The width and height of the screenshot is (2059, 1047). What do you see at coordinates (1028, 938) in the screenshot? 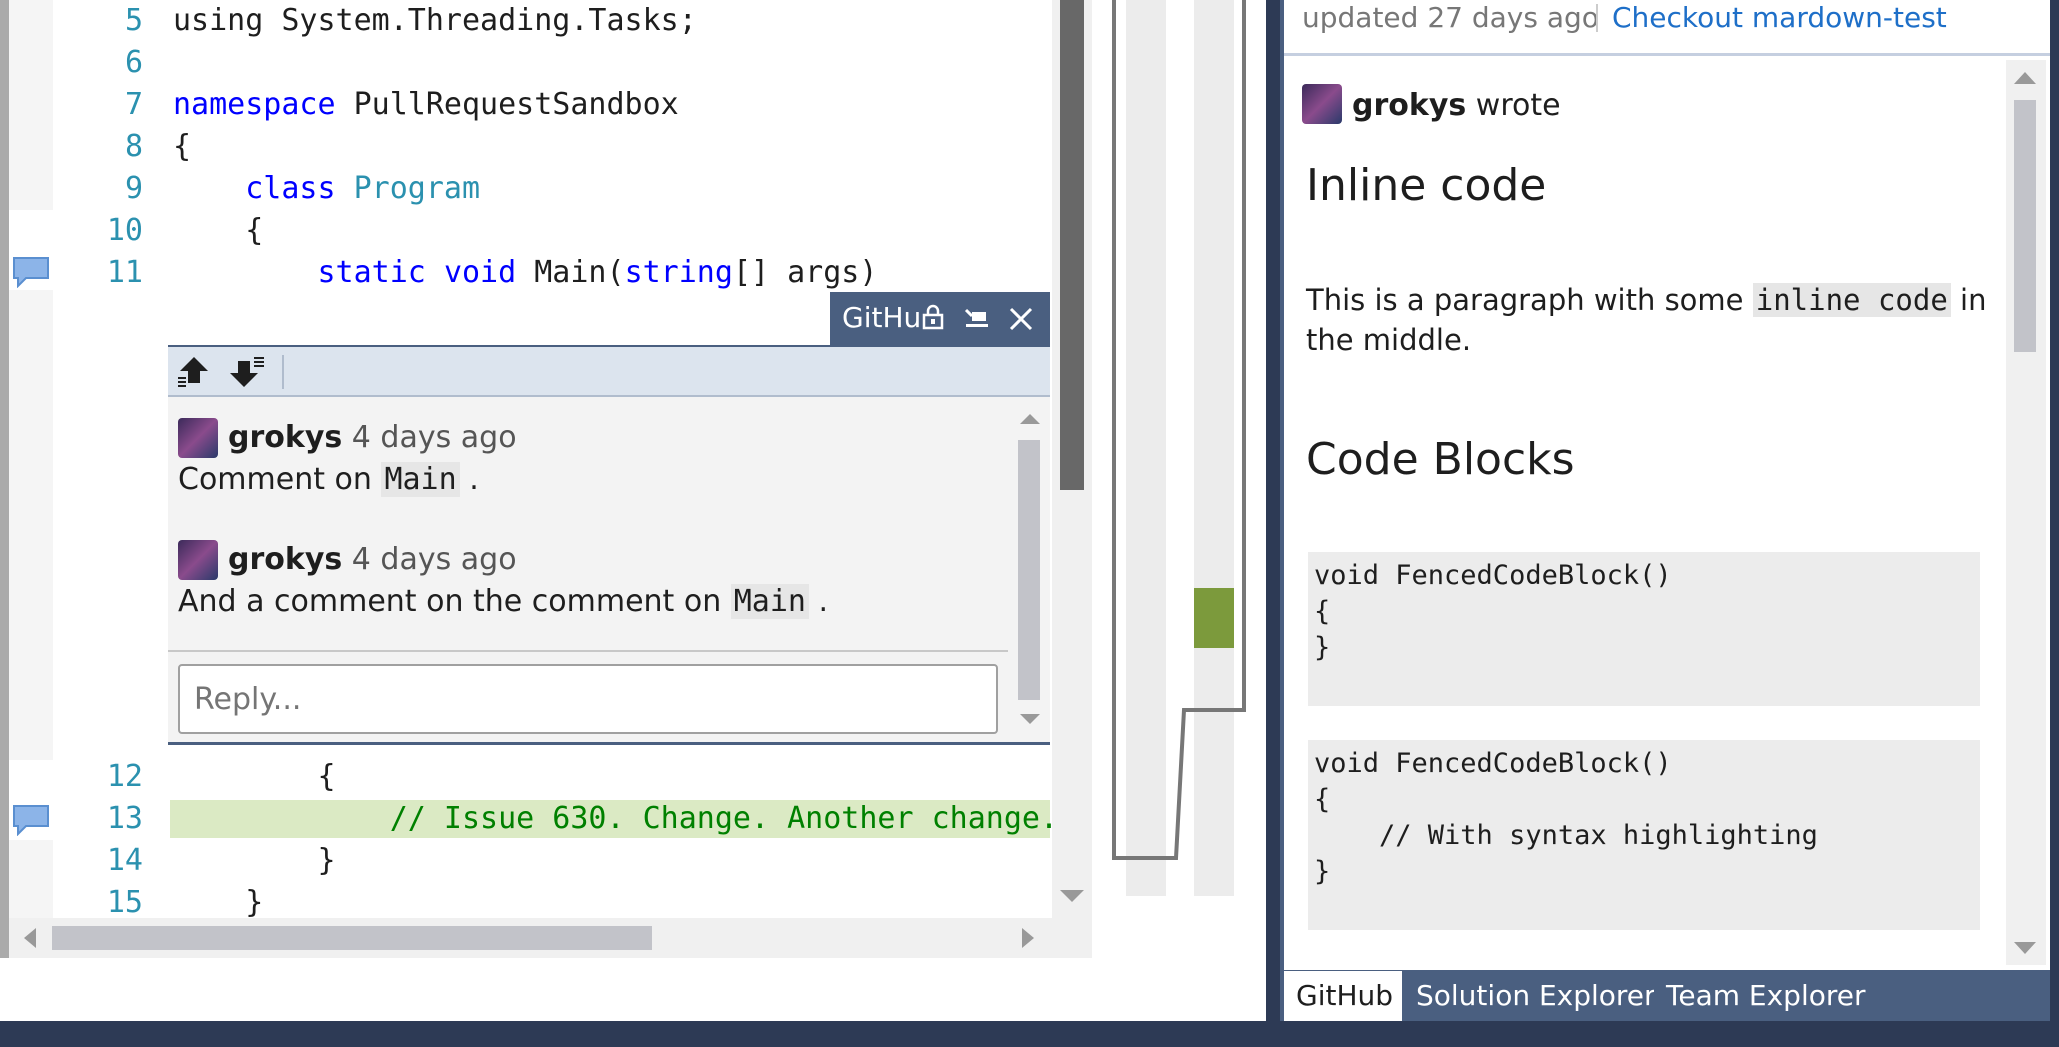
I see `scroll-right-icon` at bounding box center [1028, 938].